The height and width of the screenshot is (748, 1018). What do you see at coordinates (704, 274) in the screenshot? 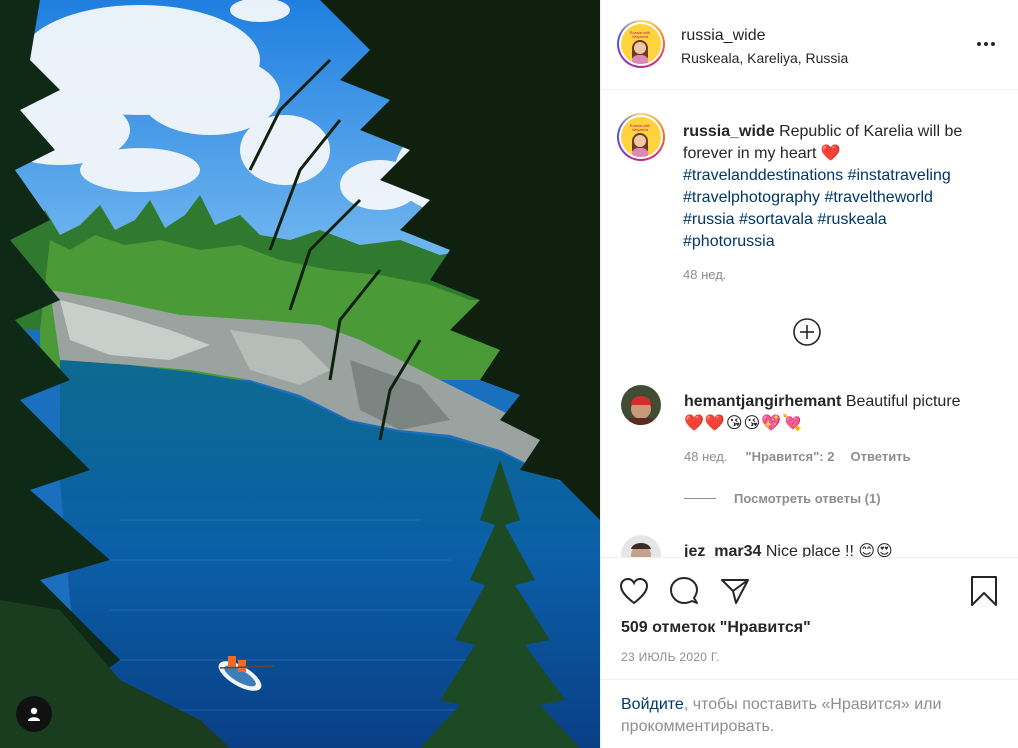
I see `caption-time: 48 нед.` at bounding box center [704, 274].